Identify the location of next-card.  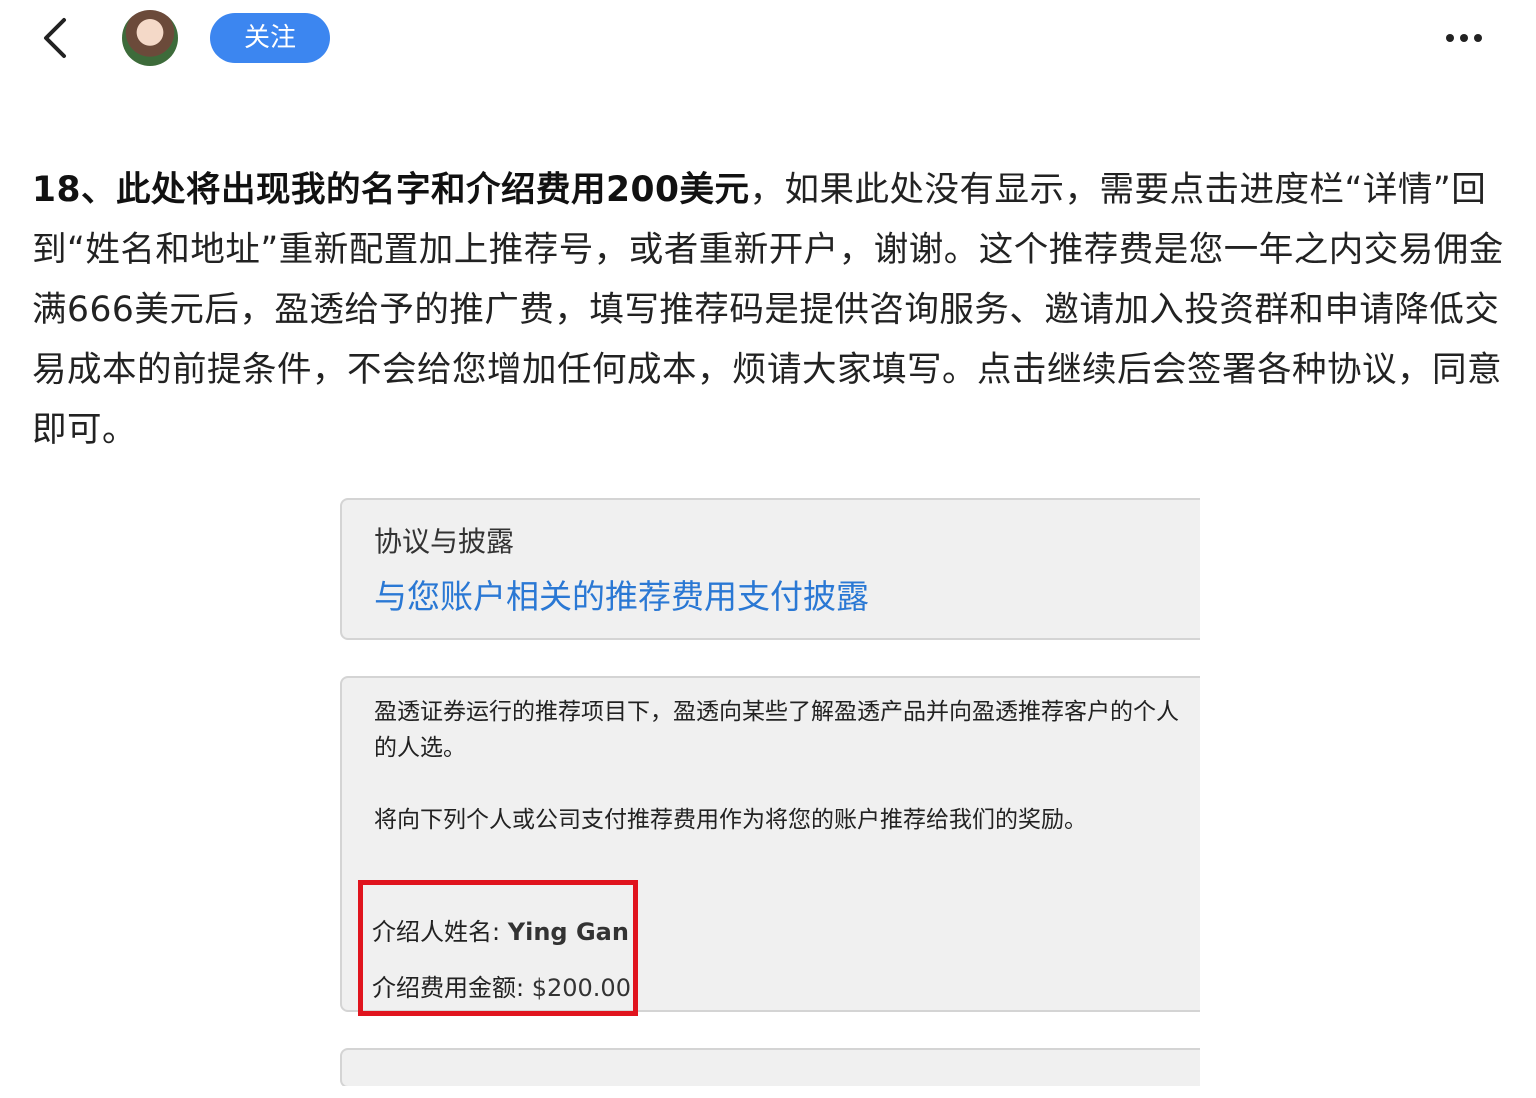
(770, 1067).